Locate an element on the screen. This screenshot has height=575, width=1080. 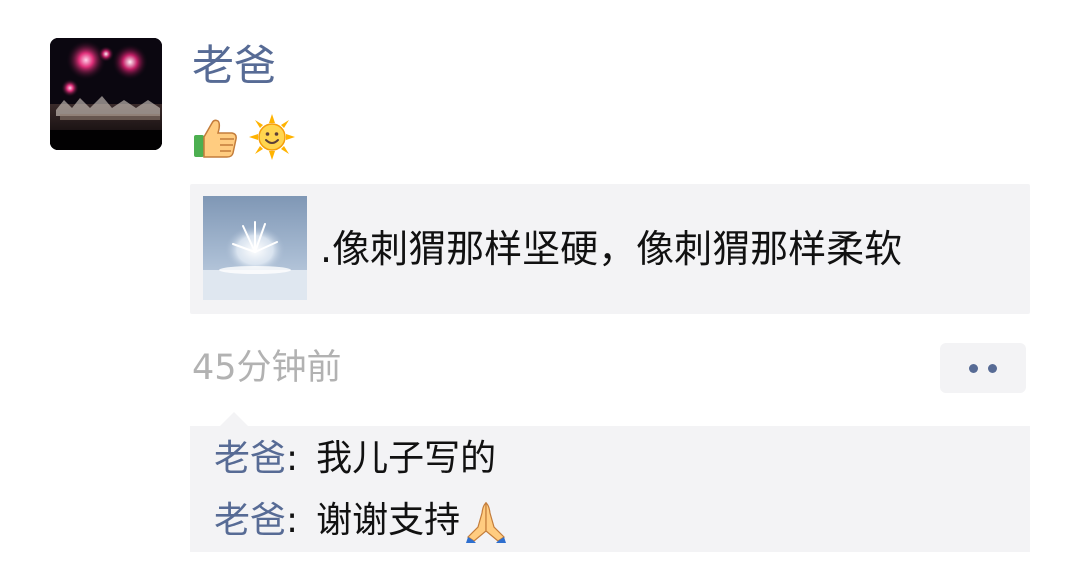
link-thumbnail is located at coordinates (255, 248).